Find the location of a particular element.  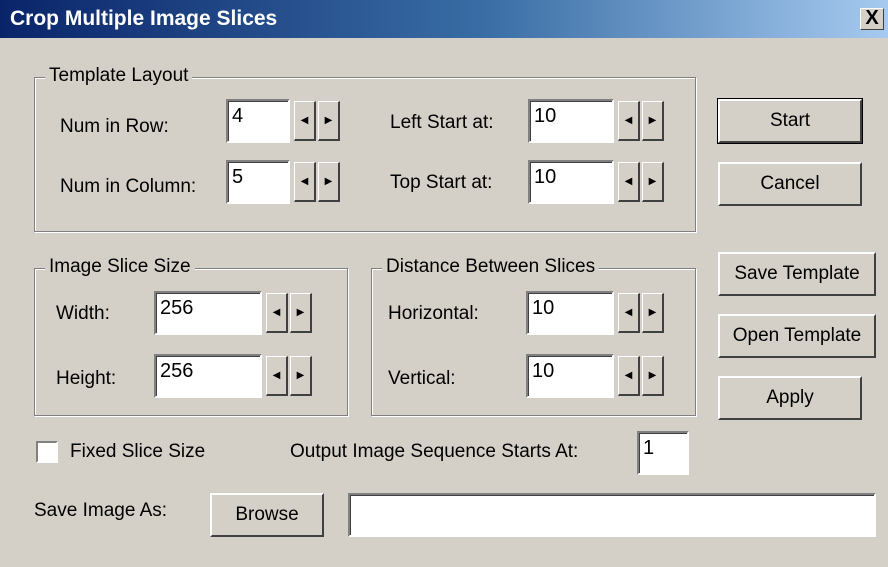

num-in-column-decrement-icon: ◀ is located at coordinates (305, 182).